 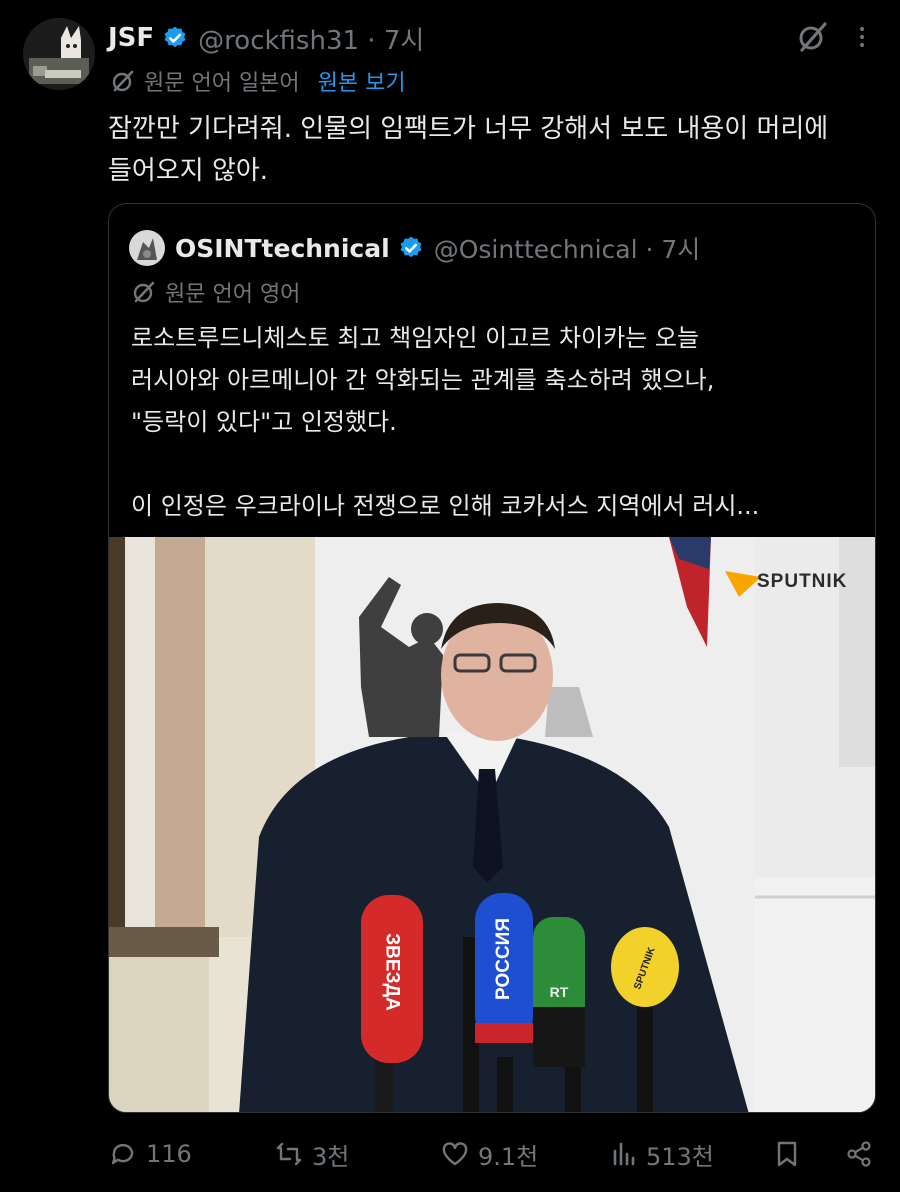 I want to click on share-button, so click(x=859, y=1154).